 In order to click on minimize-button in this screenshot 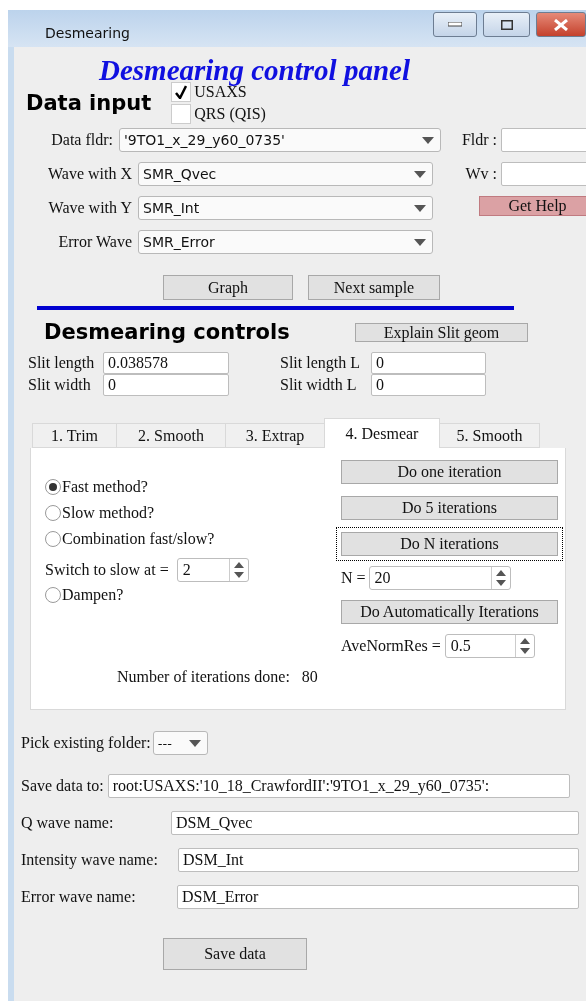, I will do `click(455, 24)`.